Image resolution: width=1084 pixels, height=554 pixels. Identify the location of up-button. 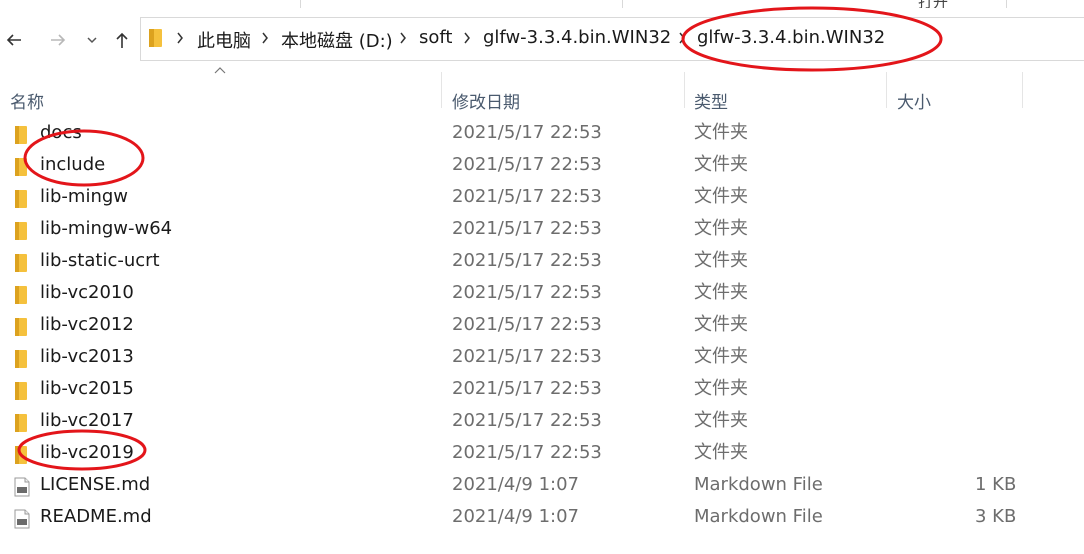
(122, 40).